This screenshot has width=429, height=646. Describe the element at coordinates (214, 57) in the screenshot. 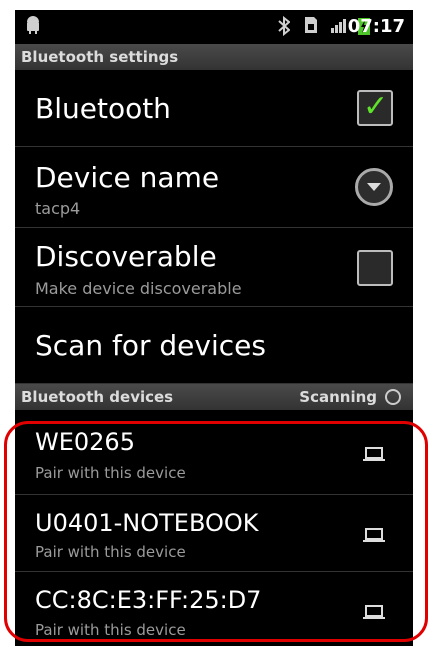

I see `settings-header: Bluetooth settings` at that location.